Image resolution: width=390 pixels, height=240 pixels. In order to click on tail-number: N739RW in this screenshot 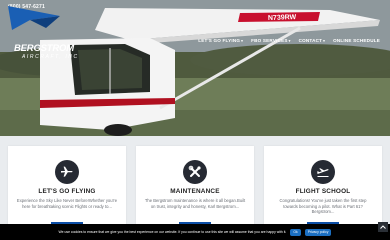, I will do `click(282, 18)`.